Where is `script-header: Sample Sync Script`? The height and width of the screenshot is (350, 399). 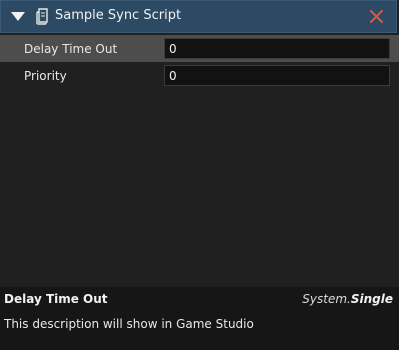
script-header: Sample Sync Script is located at coordinates (198, 16).